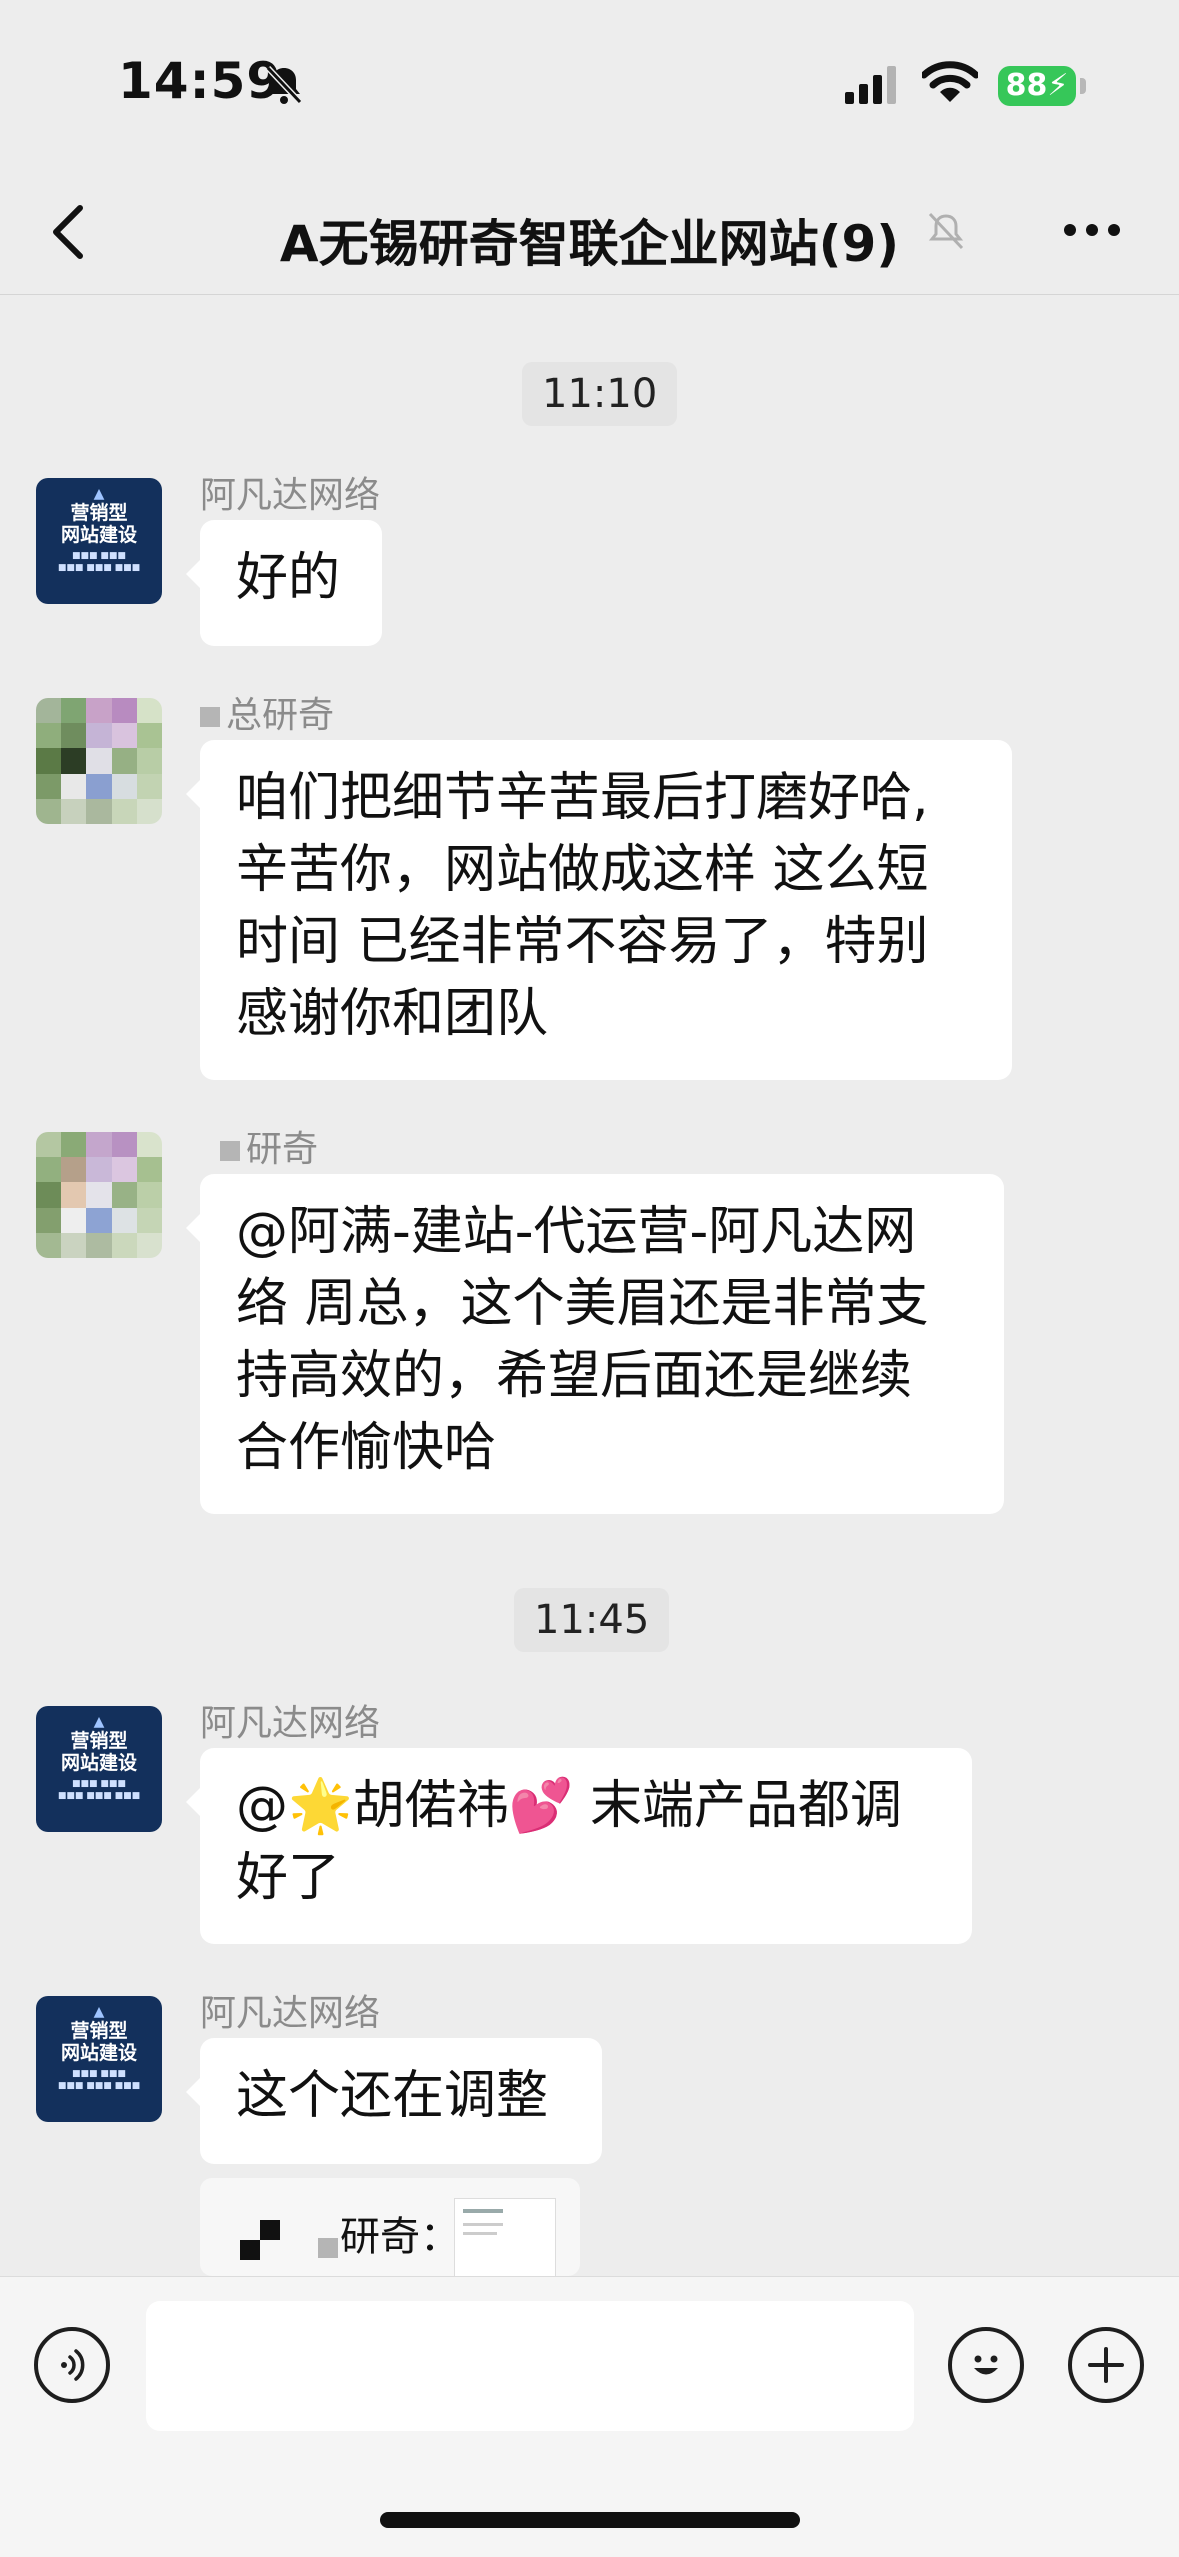 Image resolution: width=1179 pixels, height=2557 pixels. What do you see at coordinates (569, 1806) in the screenshot?
I see `message-line: @🌟胡偌祎💕 末端产品都调` at bounding box center [569, 1806].